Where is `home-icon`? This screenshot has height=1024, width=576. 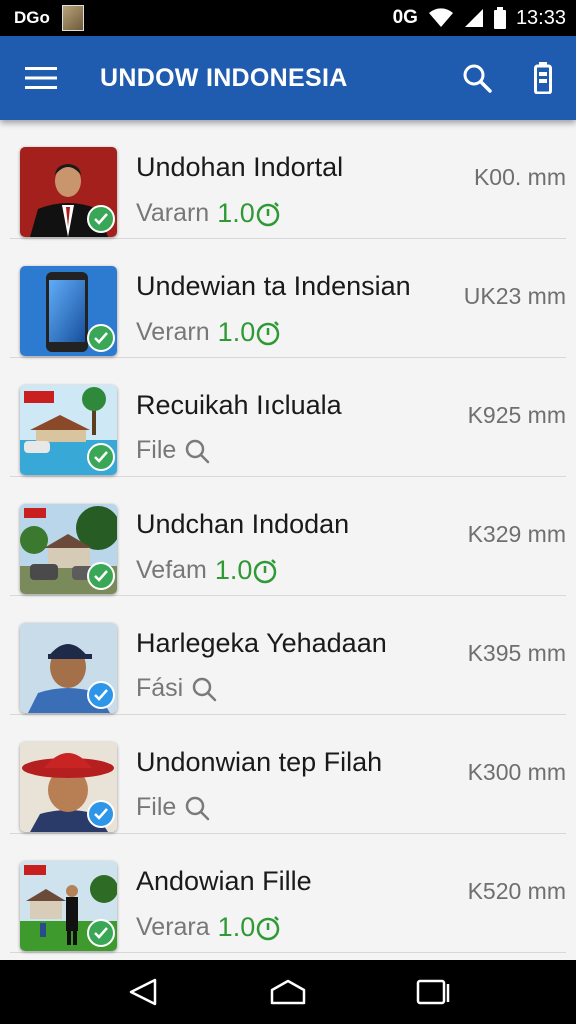
home-icon is located at coordinates (288, 992).